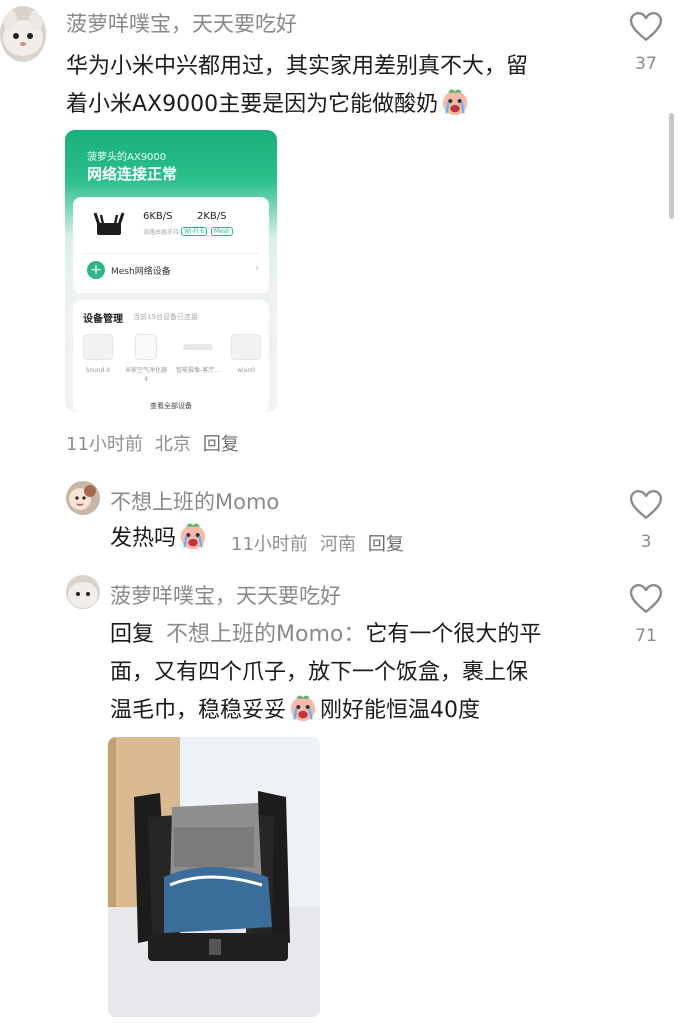 This screenshot has height=1024, width=682. What do you see at coordinates (132, 634) in the screenshot?
I see `reply-prefix: 回复` at bounding box center [132, 634].